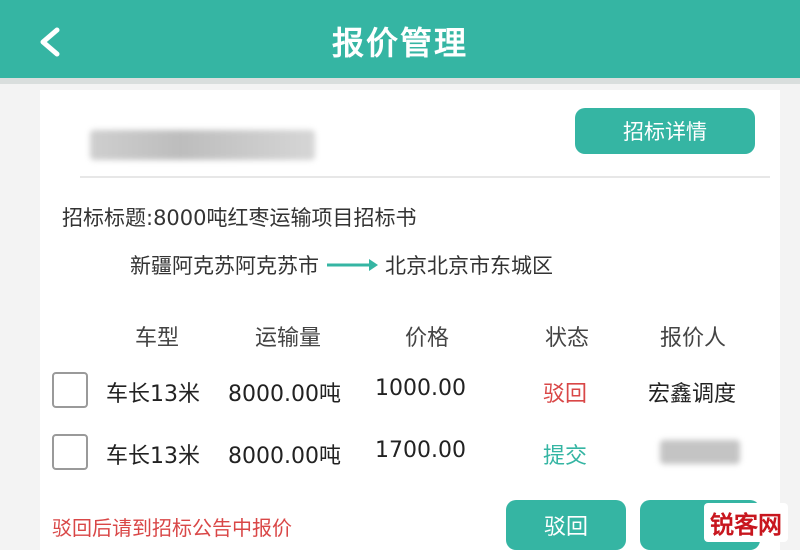 Image resolution: width=800 pixels, height=550 pixels. Describe the element at coordinates (202, 145) in the screenshot. I see `company-name-redacted` at that location.